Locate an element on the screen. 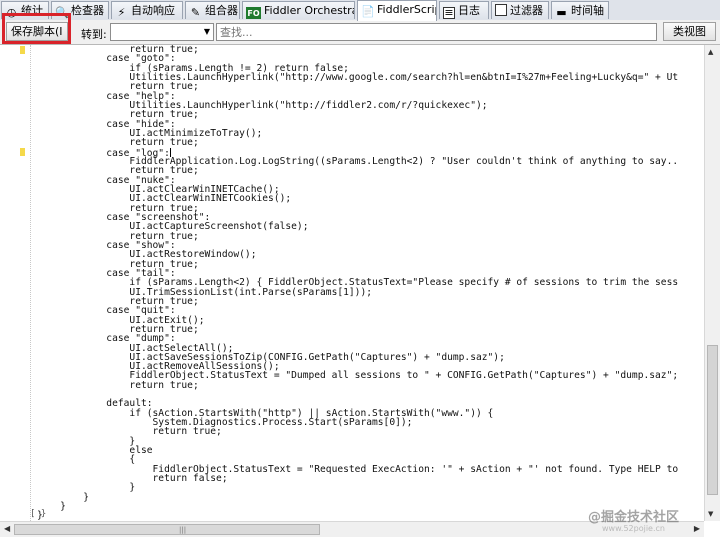 This screenshot has height=540, width=720. tab-label: Fiddler Orchestra Beta is located at coordinates (309, 10).